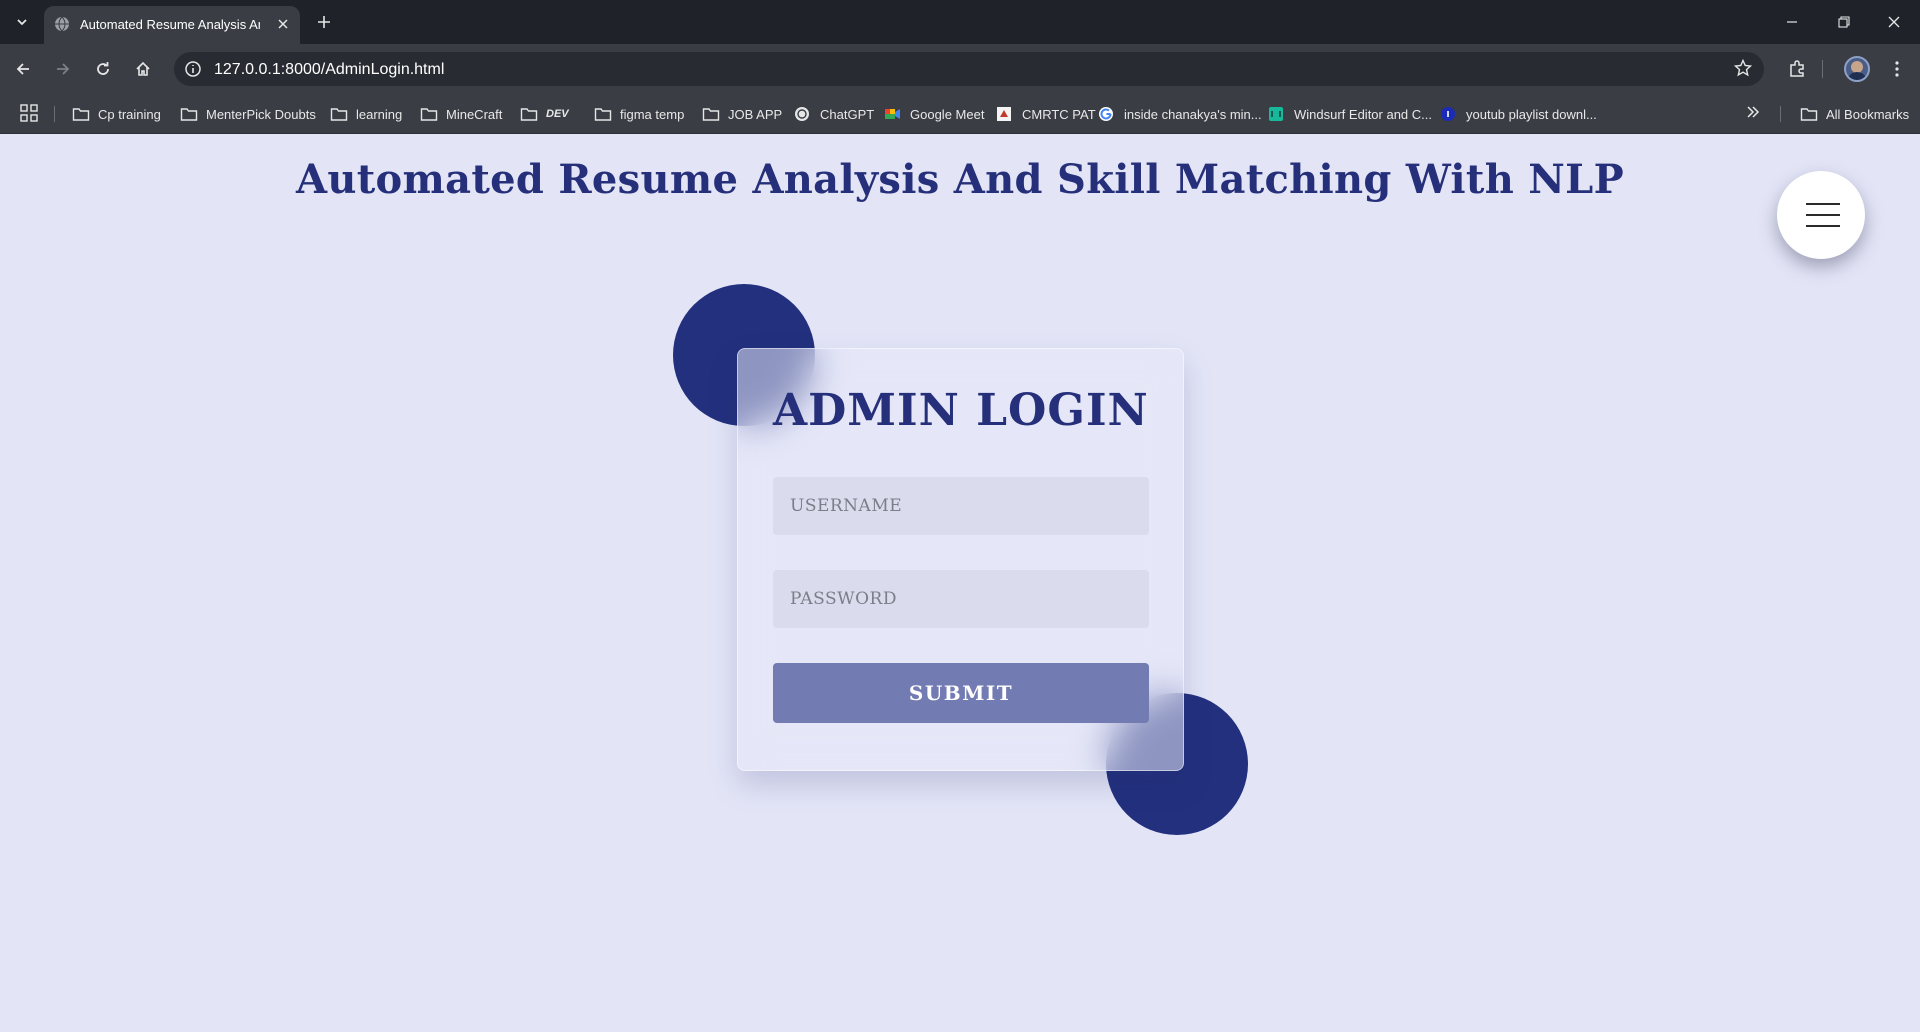  I want to click on home-icon, so click(143, 68).